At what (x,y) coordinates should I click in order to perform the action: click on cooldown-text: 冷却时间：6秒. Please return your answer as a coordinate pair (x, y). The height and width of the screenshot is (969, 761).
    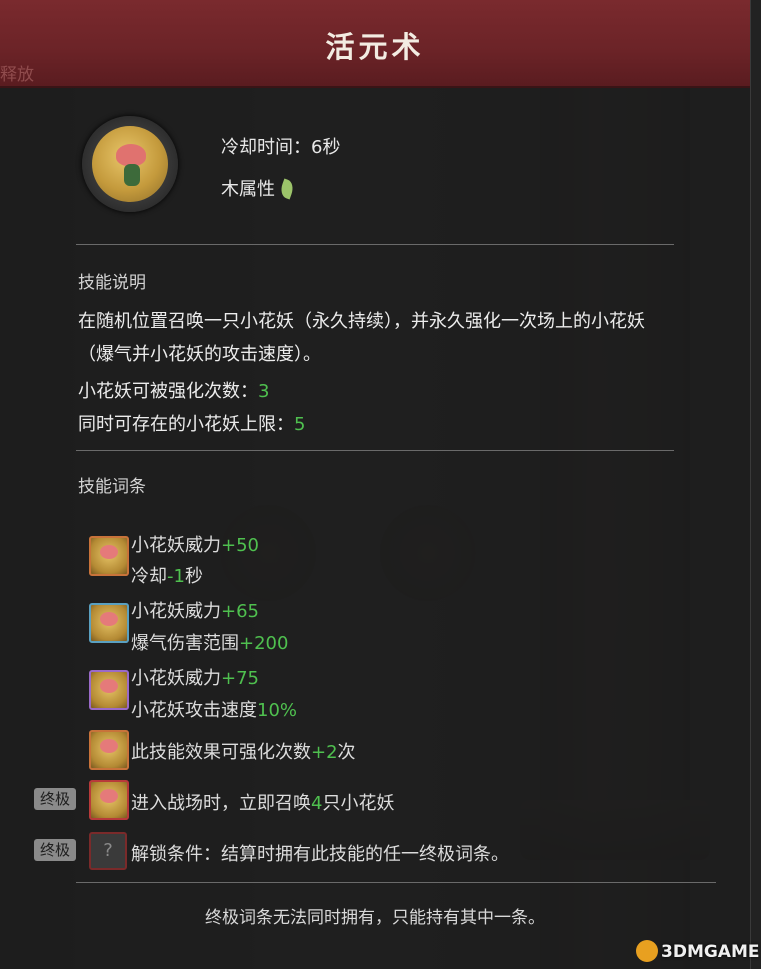
    Looking at the image, I should click on (281, 147).